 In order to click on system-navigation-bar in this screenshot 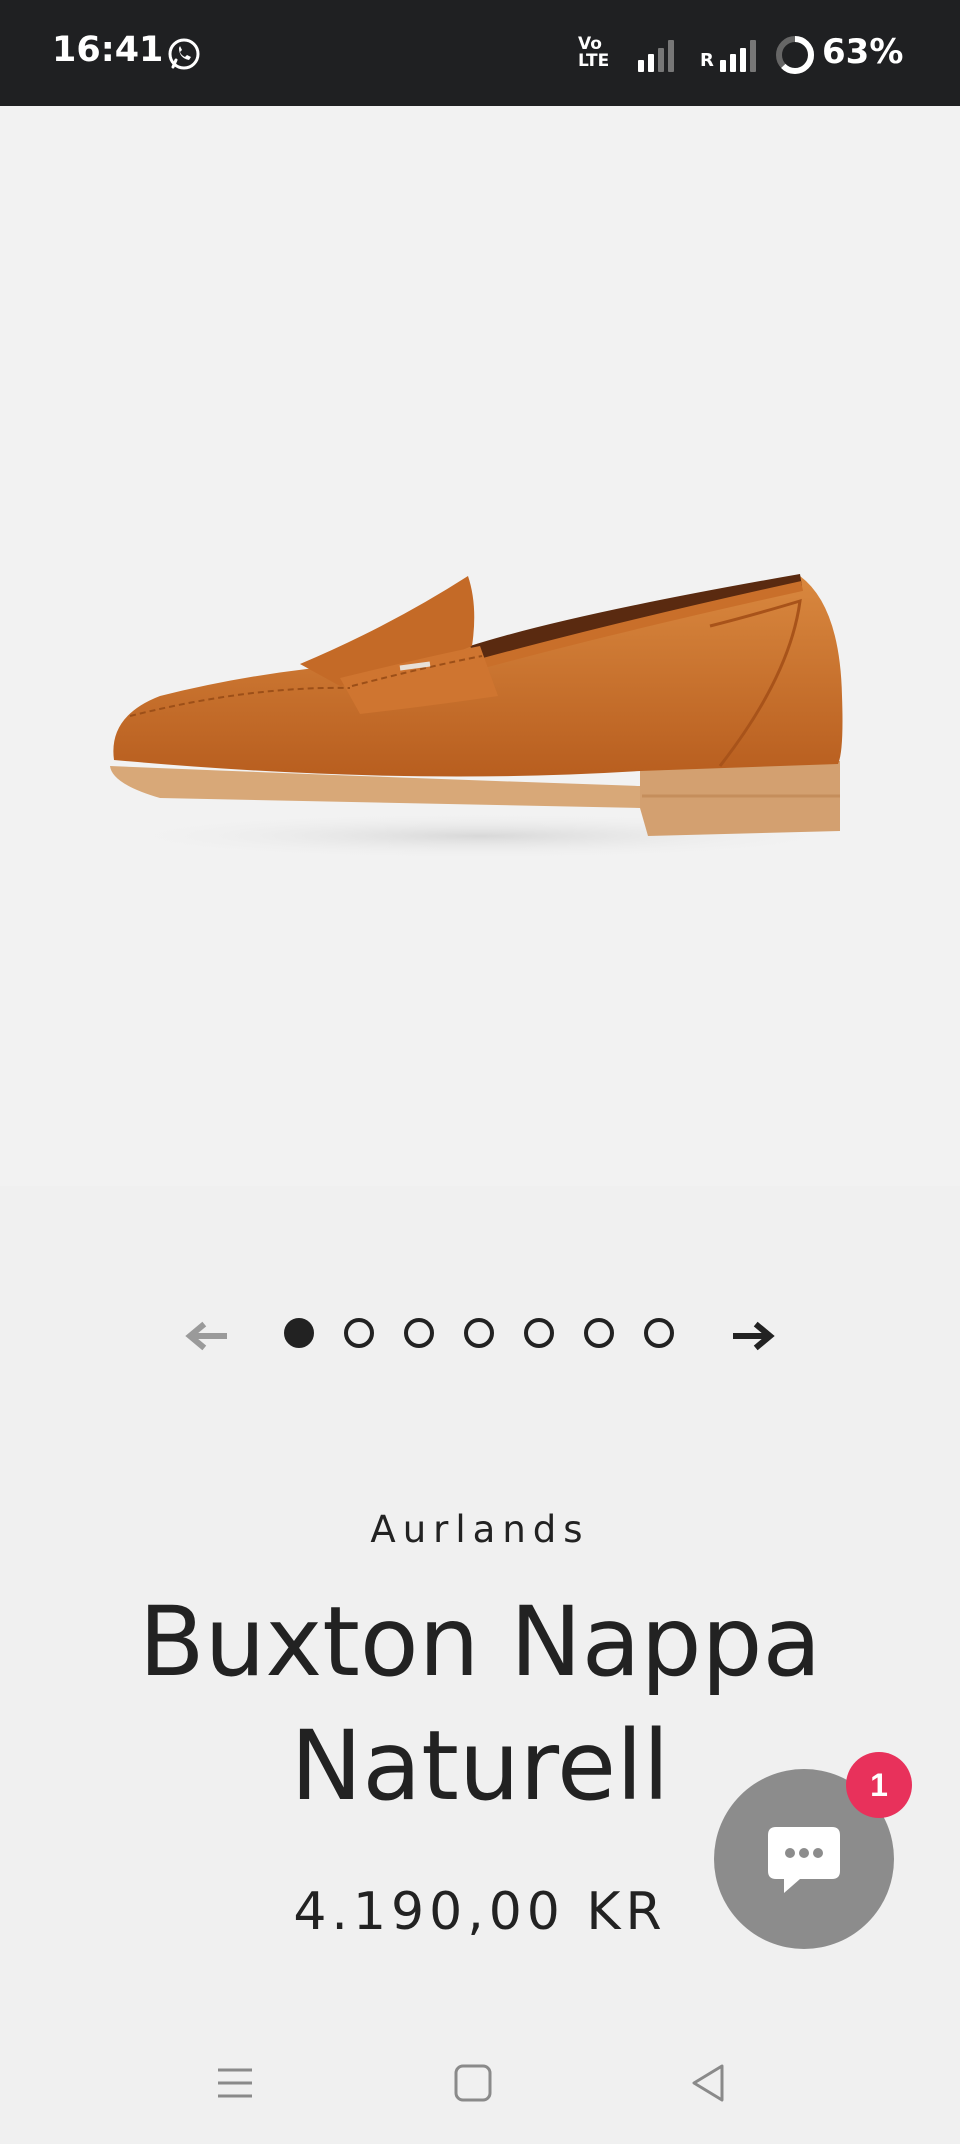, I will do `click(480, 2084)`.